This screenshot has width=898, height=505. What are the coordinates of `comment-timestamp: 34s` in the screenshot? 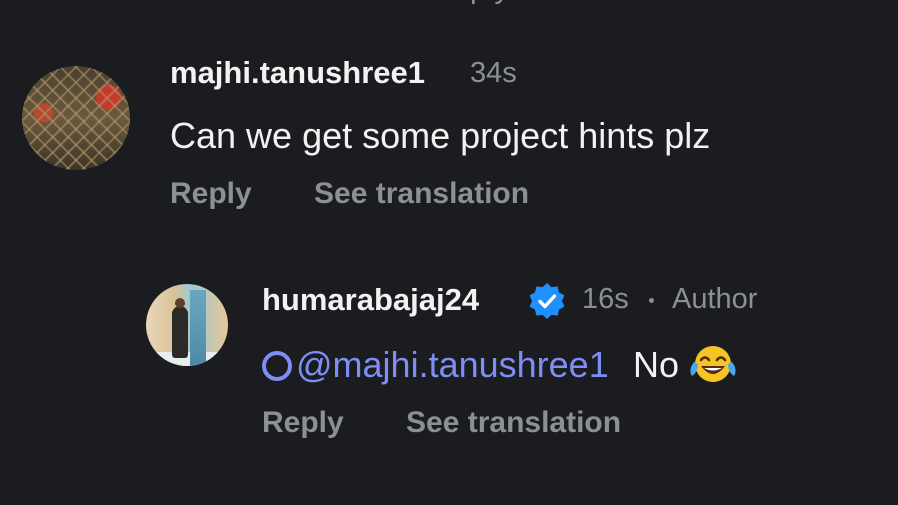 It's located at (493, 73).